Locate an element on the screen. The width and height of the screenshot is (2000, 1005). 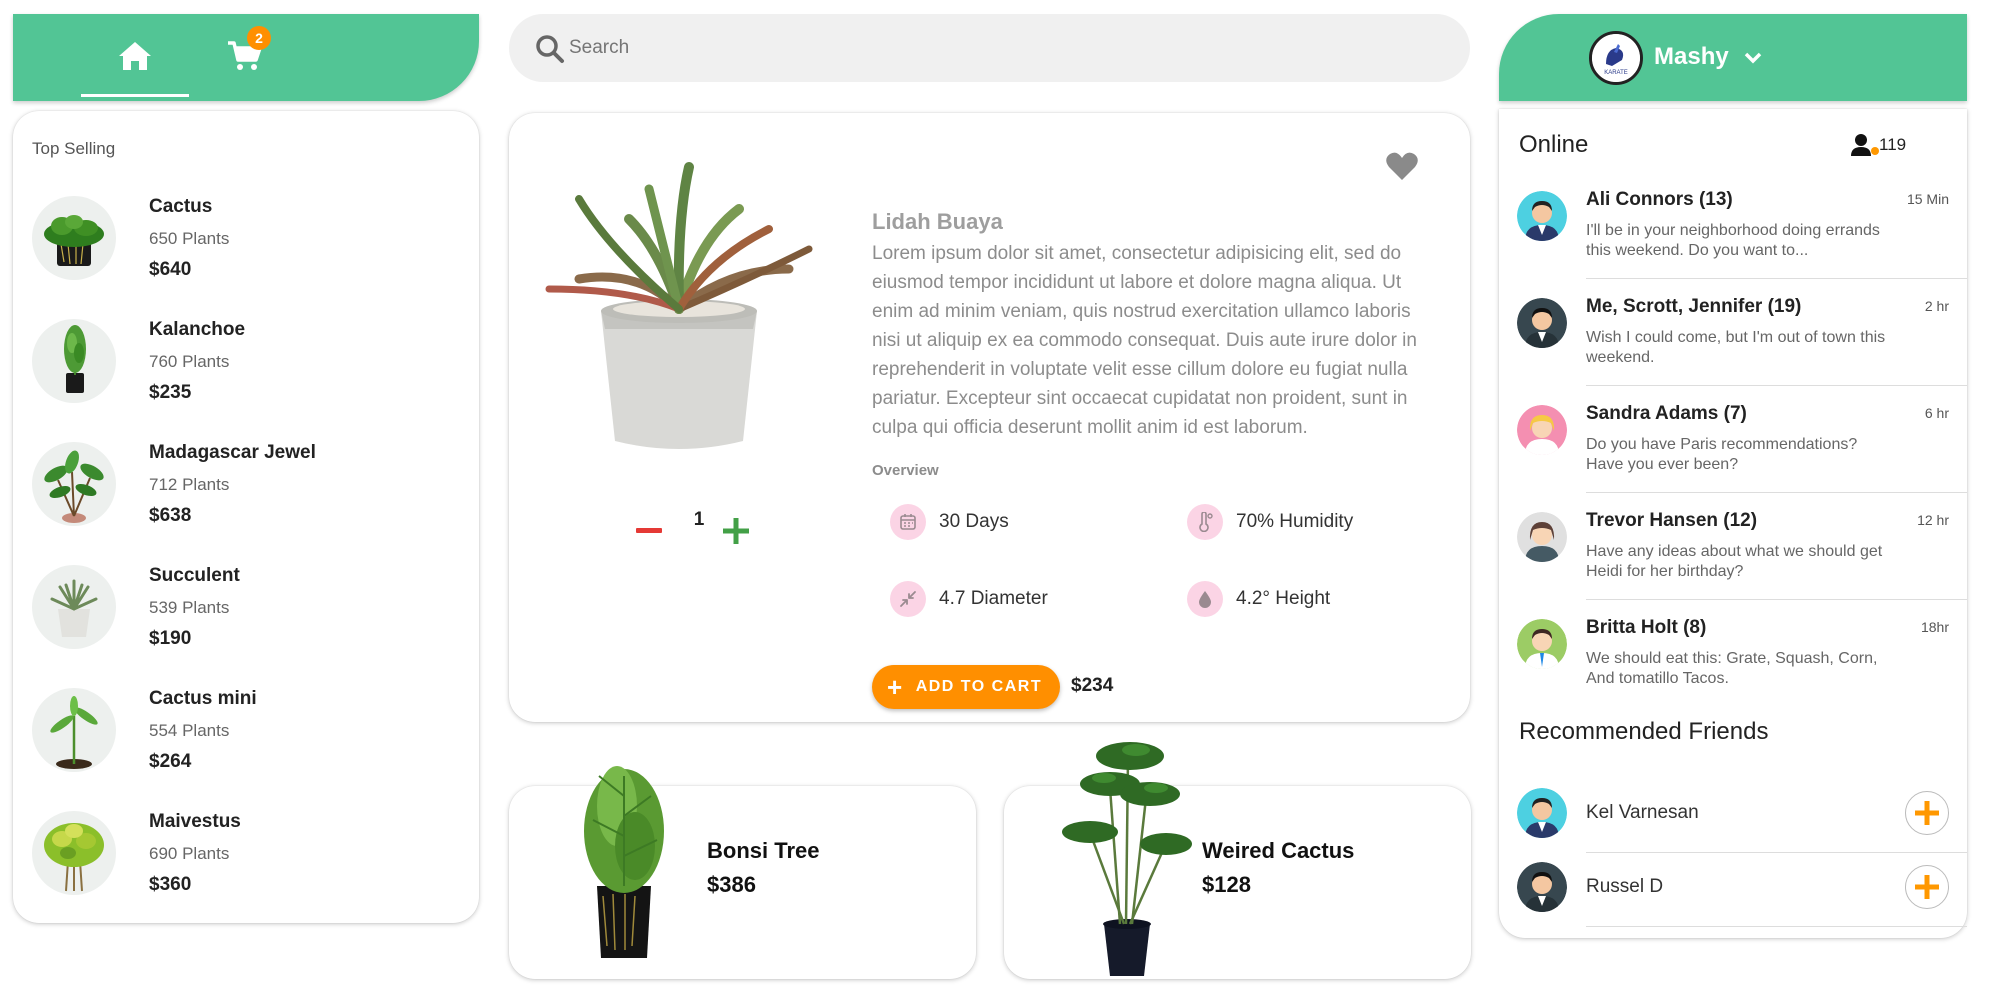
calendar-icon is located at coordinates (908, 522).